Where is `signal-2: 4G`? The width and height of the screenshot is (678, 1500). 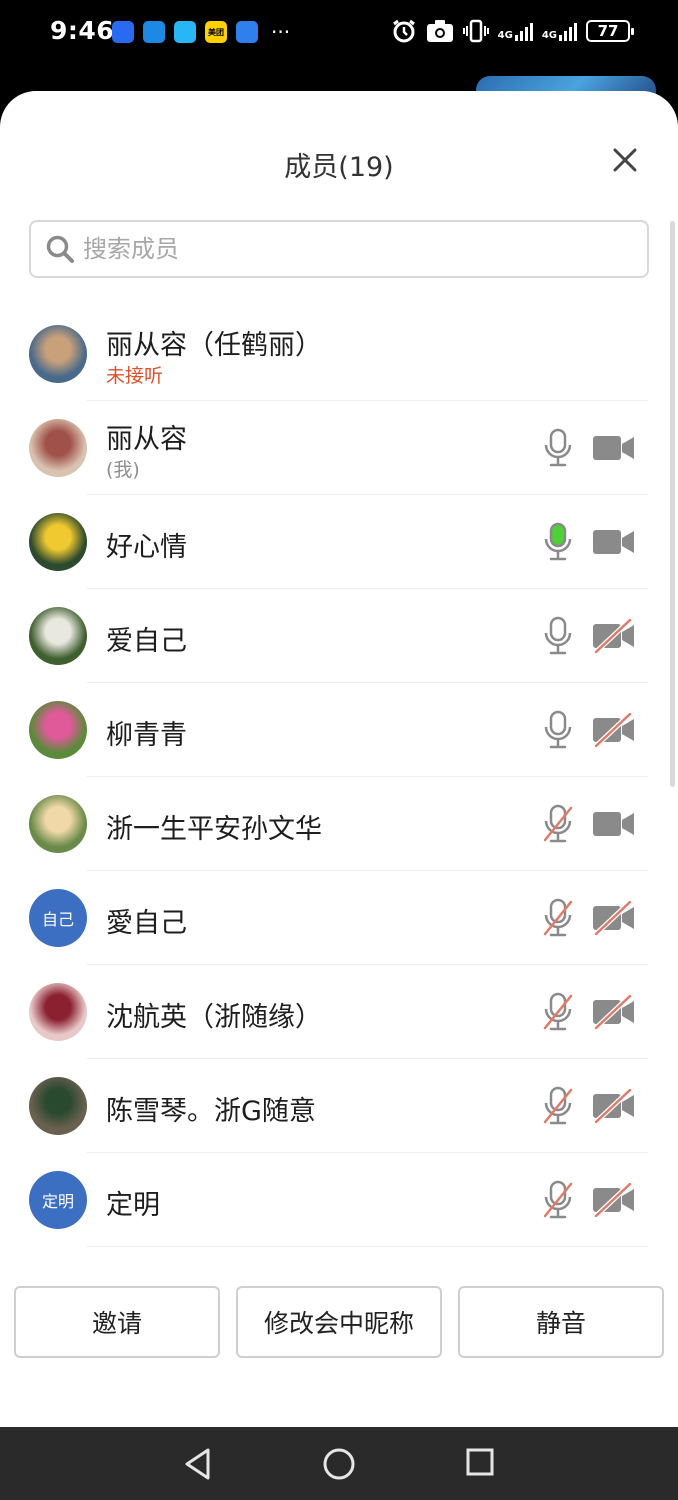 signal-2: 4G is located at coordinates (559, 31).